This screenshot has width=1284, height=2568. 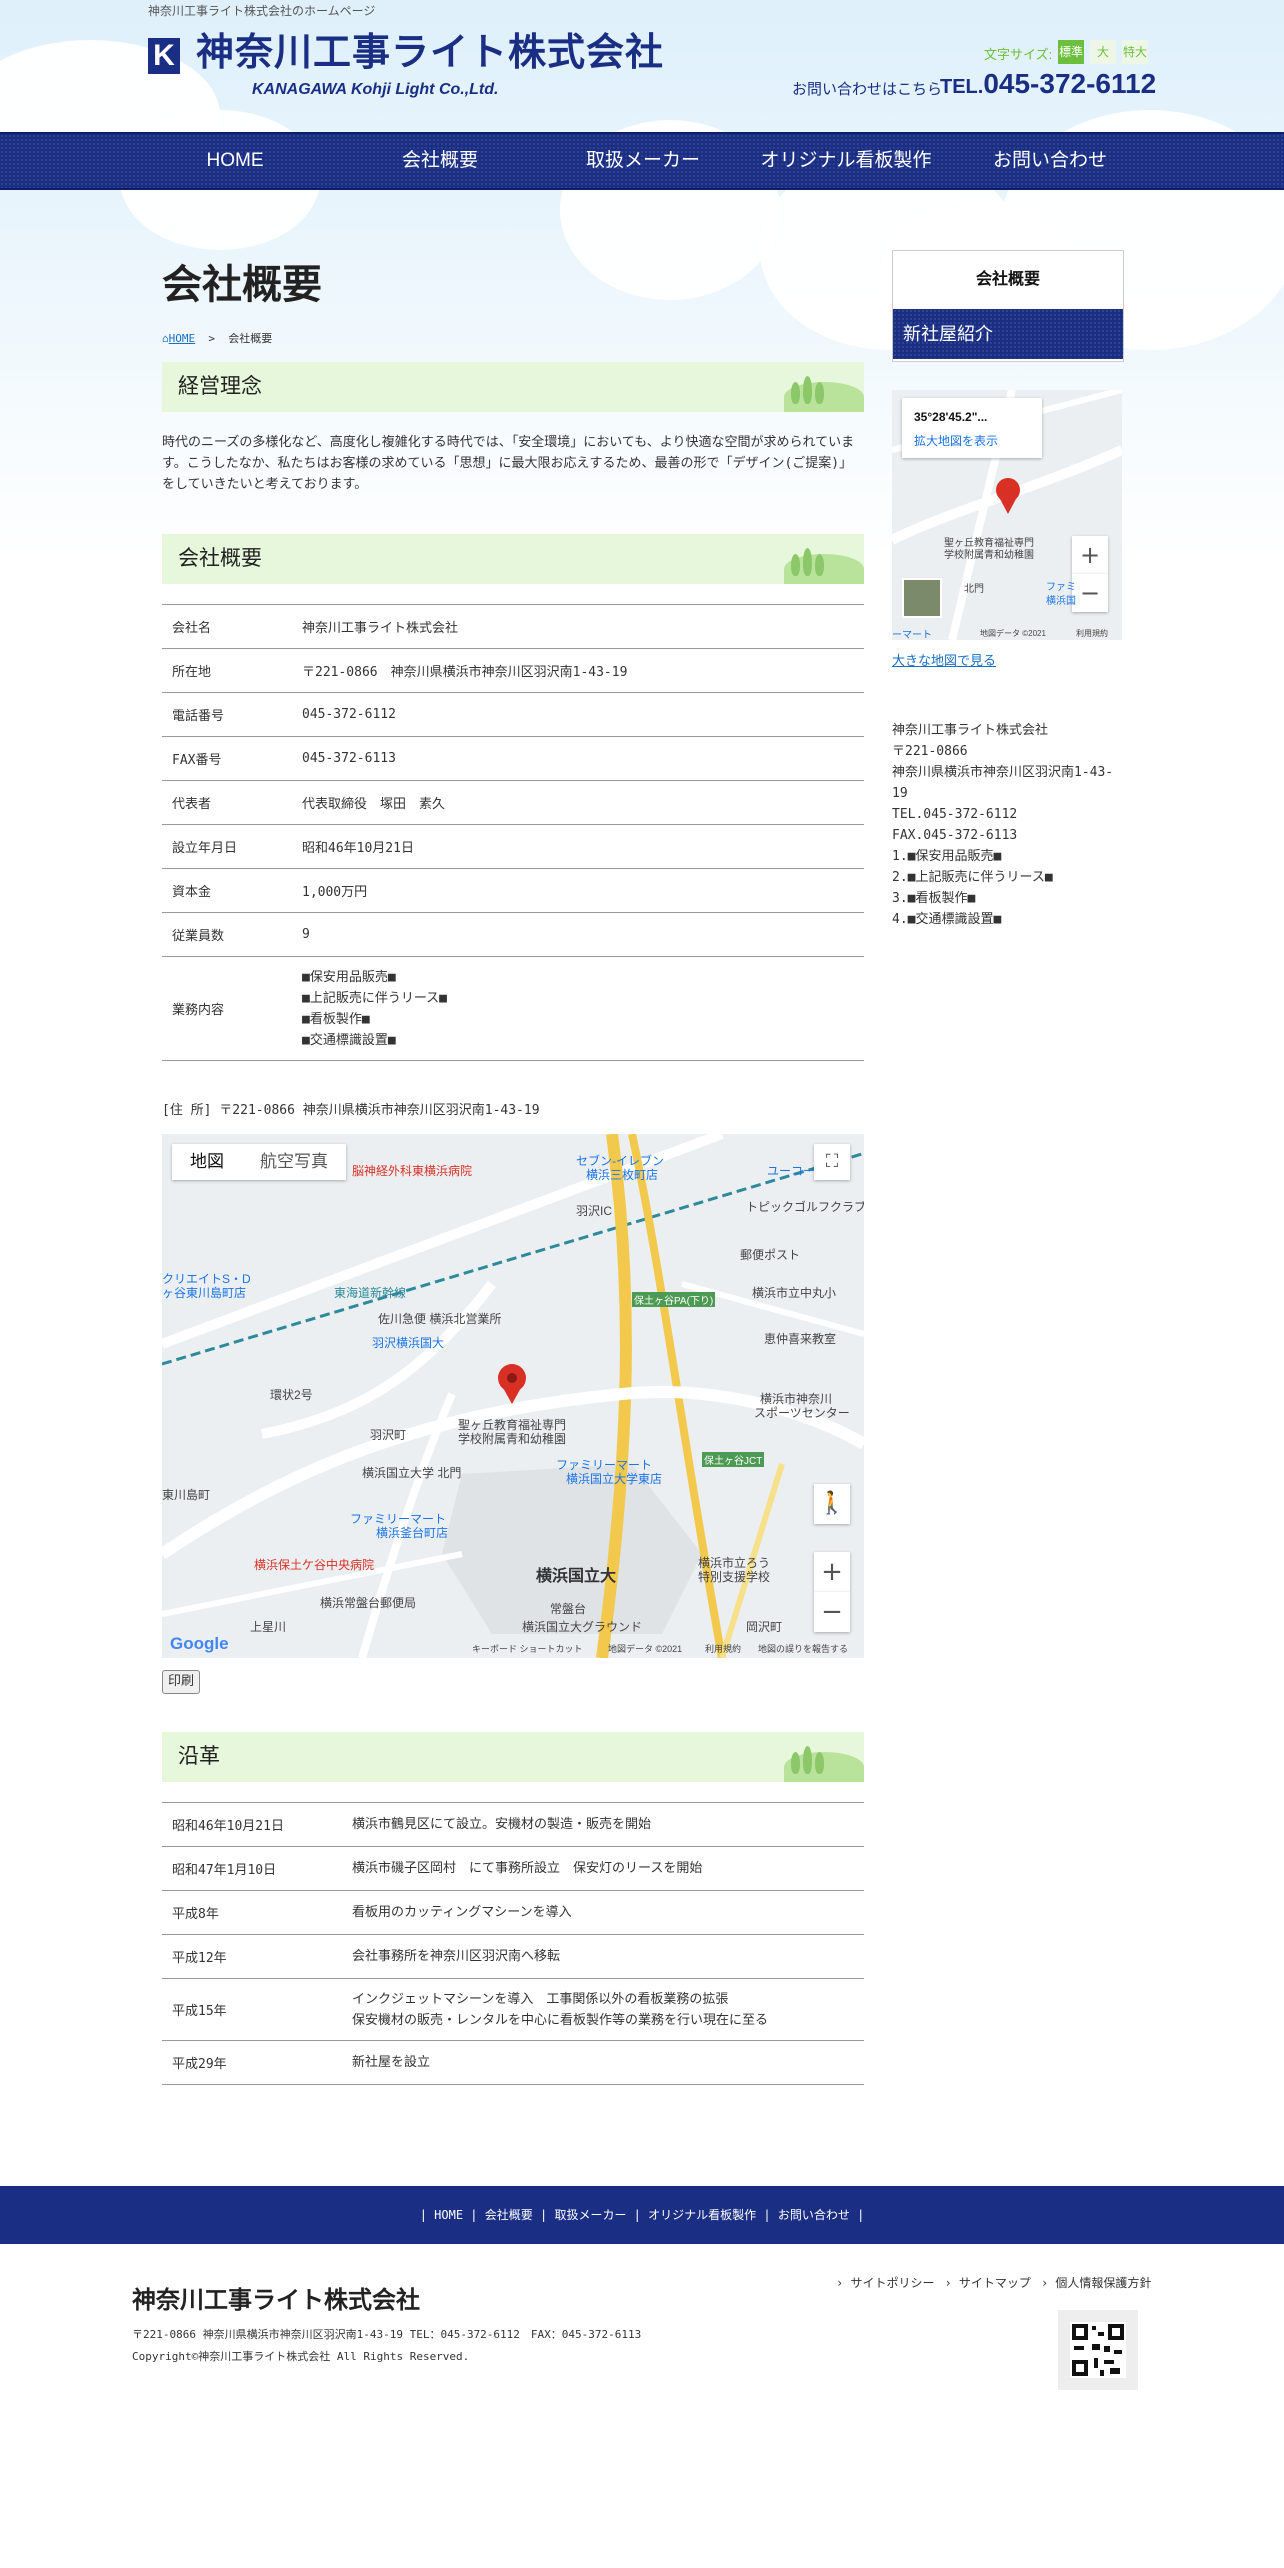 I want to click on nav-home: HOME, so click(x=235, y=161).